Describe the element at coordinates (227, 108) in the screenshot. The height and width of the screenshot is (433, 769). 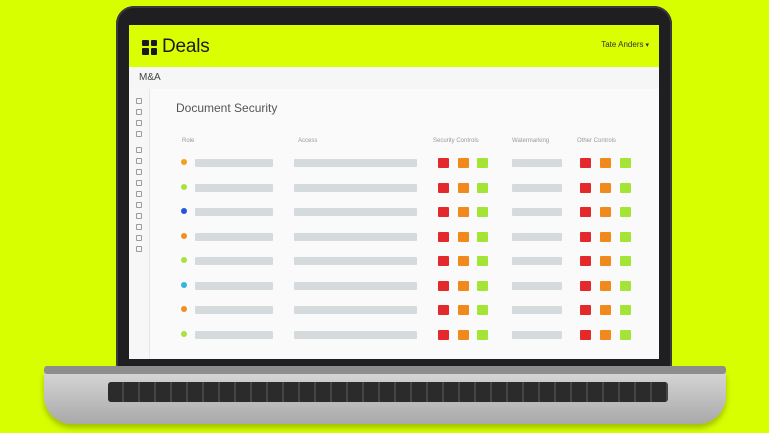
I see `page-title: Document Security` at that location.